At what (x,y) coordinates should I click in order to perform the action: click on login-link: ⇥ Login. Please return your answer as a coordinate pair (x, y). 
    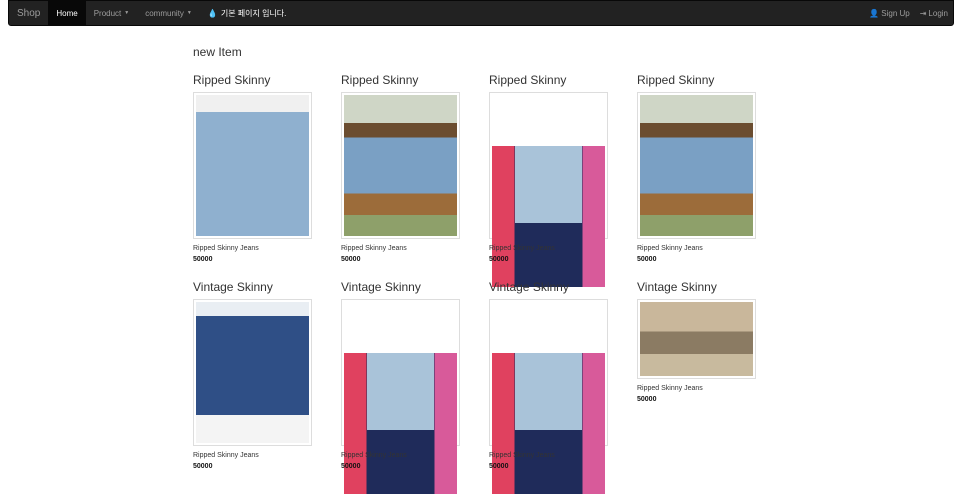
    Looking at the image, I should click on (934, 13).